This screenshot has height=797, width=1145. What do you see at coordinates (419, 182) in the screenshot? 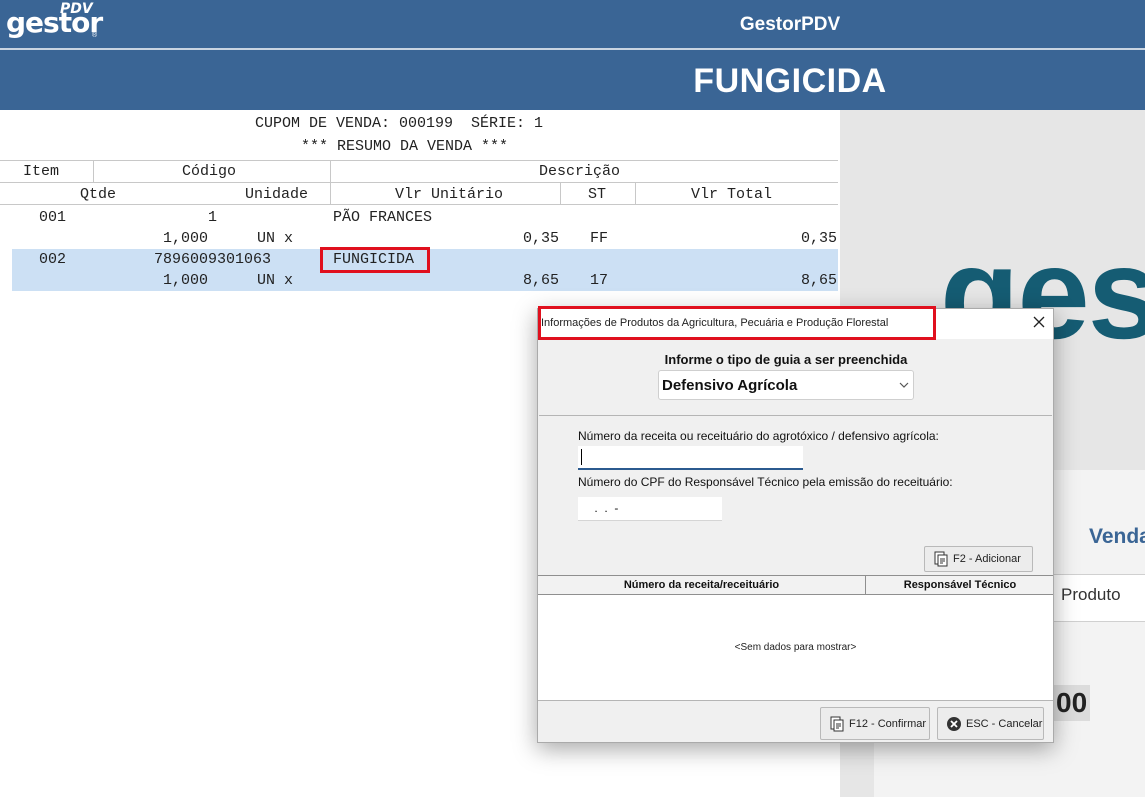
I see `header-rule-mid` at bounding box center [419, 182].